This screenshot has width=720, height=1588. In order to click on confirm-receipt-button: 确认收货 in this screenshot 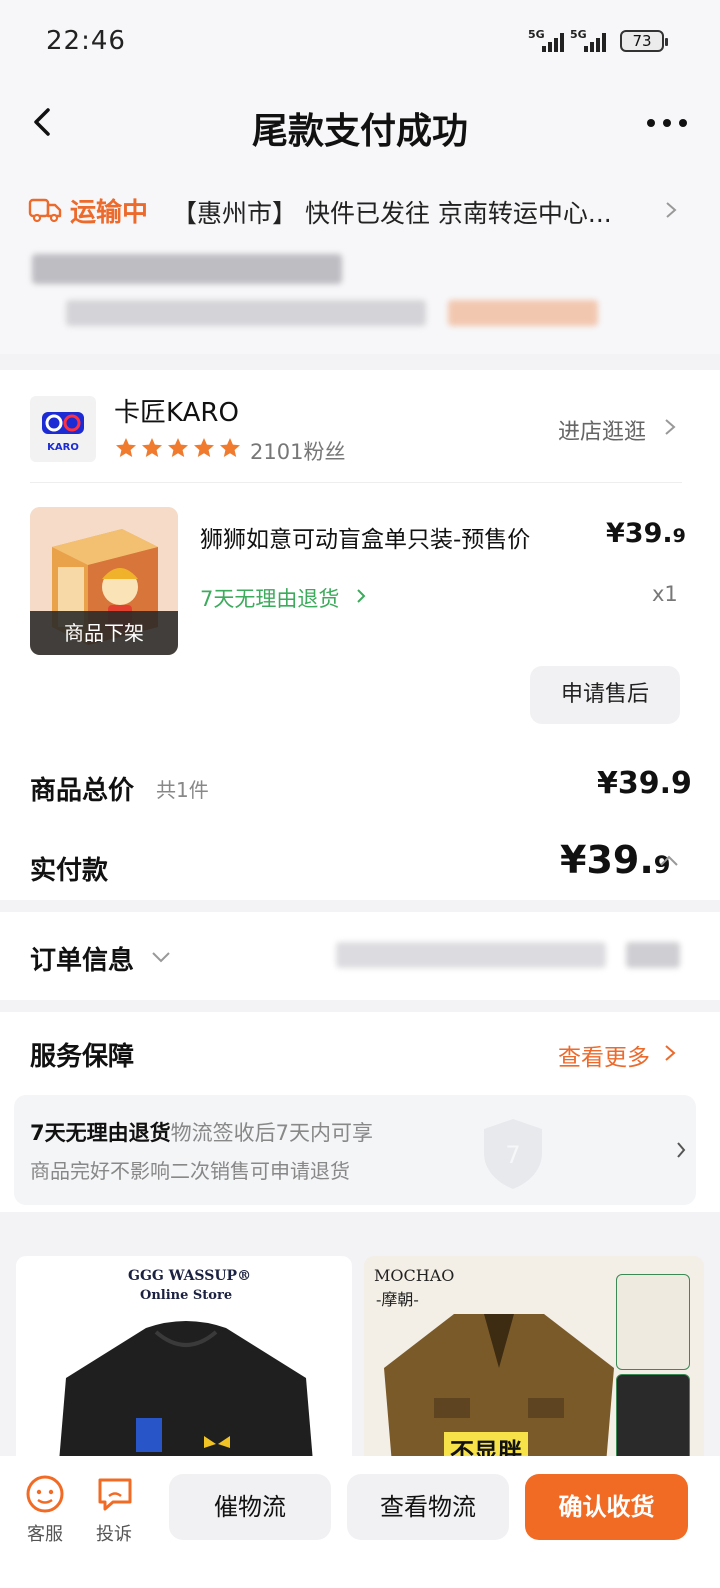, I will do `click(606, 1507)`.